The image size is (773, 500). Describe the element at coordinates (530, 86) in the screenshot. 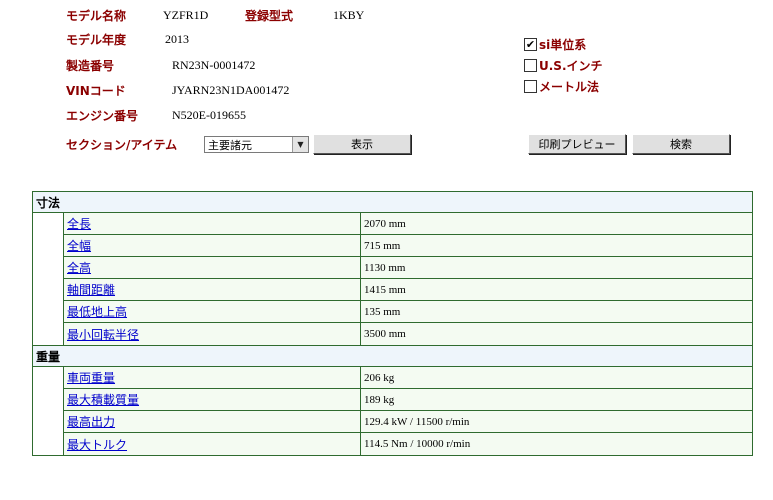

I see `metric-checkbox` at that location.